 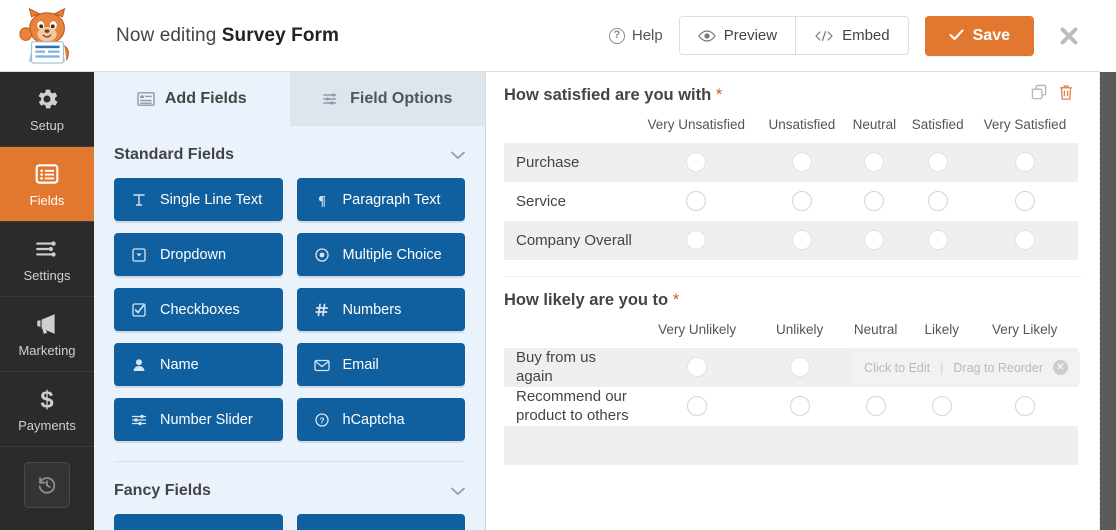 What do you see at coordinates (205, 98) in the screenshot?
I see `tab-label: Add Fields` at bounding box center [205, 98].